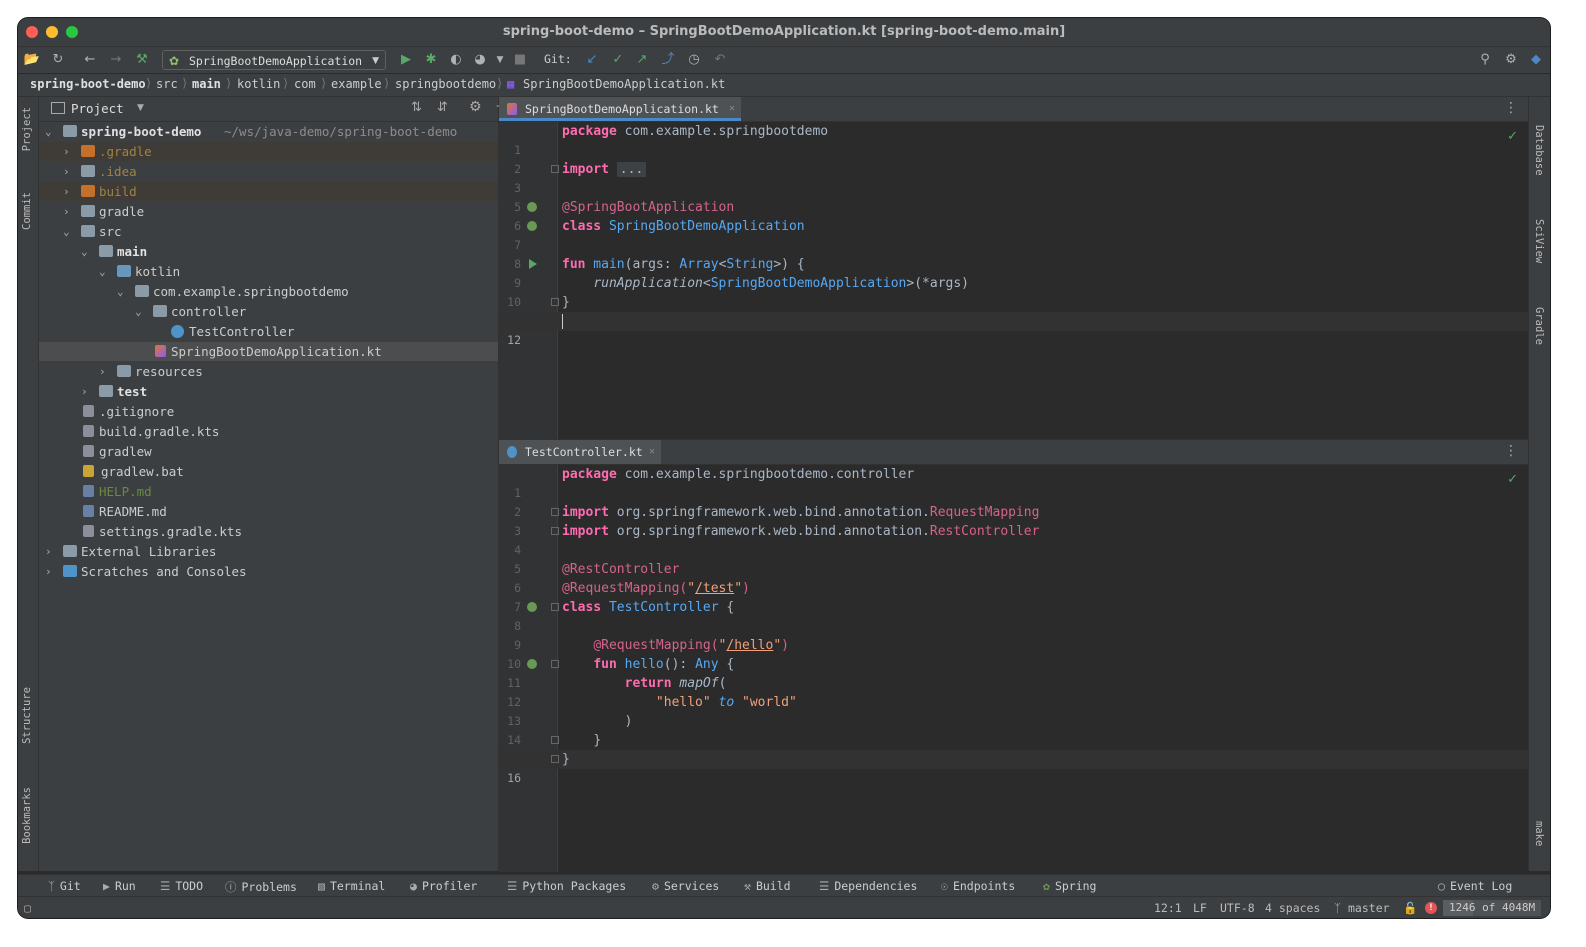 This screenshot has width=1586, height=947. I want to click on breadcrumb-com: com, so click(305, 84).